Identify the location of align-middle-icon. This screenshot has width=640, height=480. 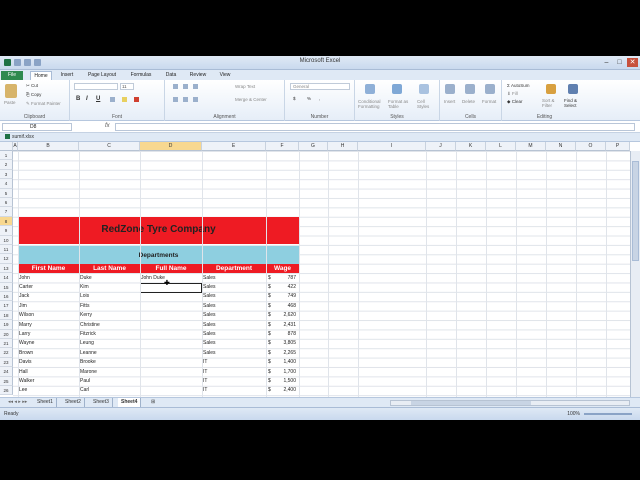
(185, 86).